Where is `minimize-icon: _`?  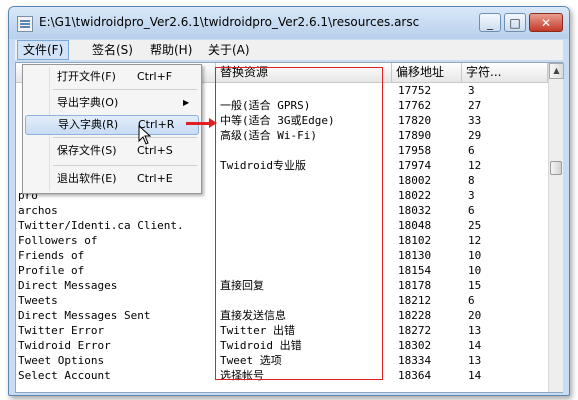
minimize-icon: _ is located at coordinates (490, 23).